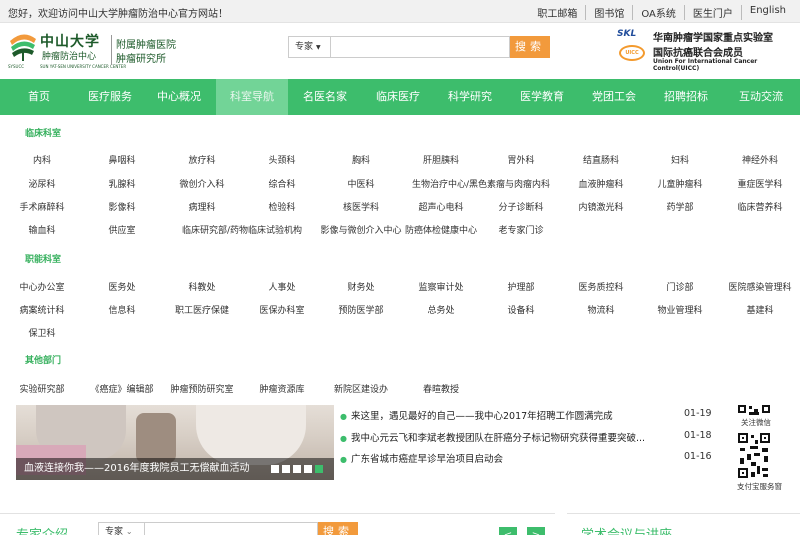  What do you see at coordinates (440, 286) in the screenshot?
I see `dept-link: 监察审计处` at bounding box center [440, 286].